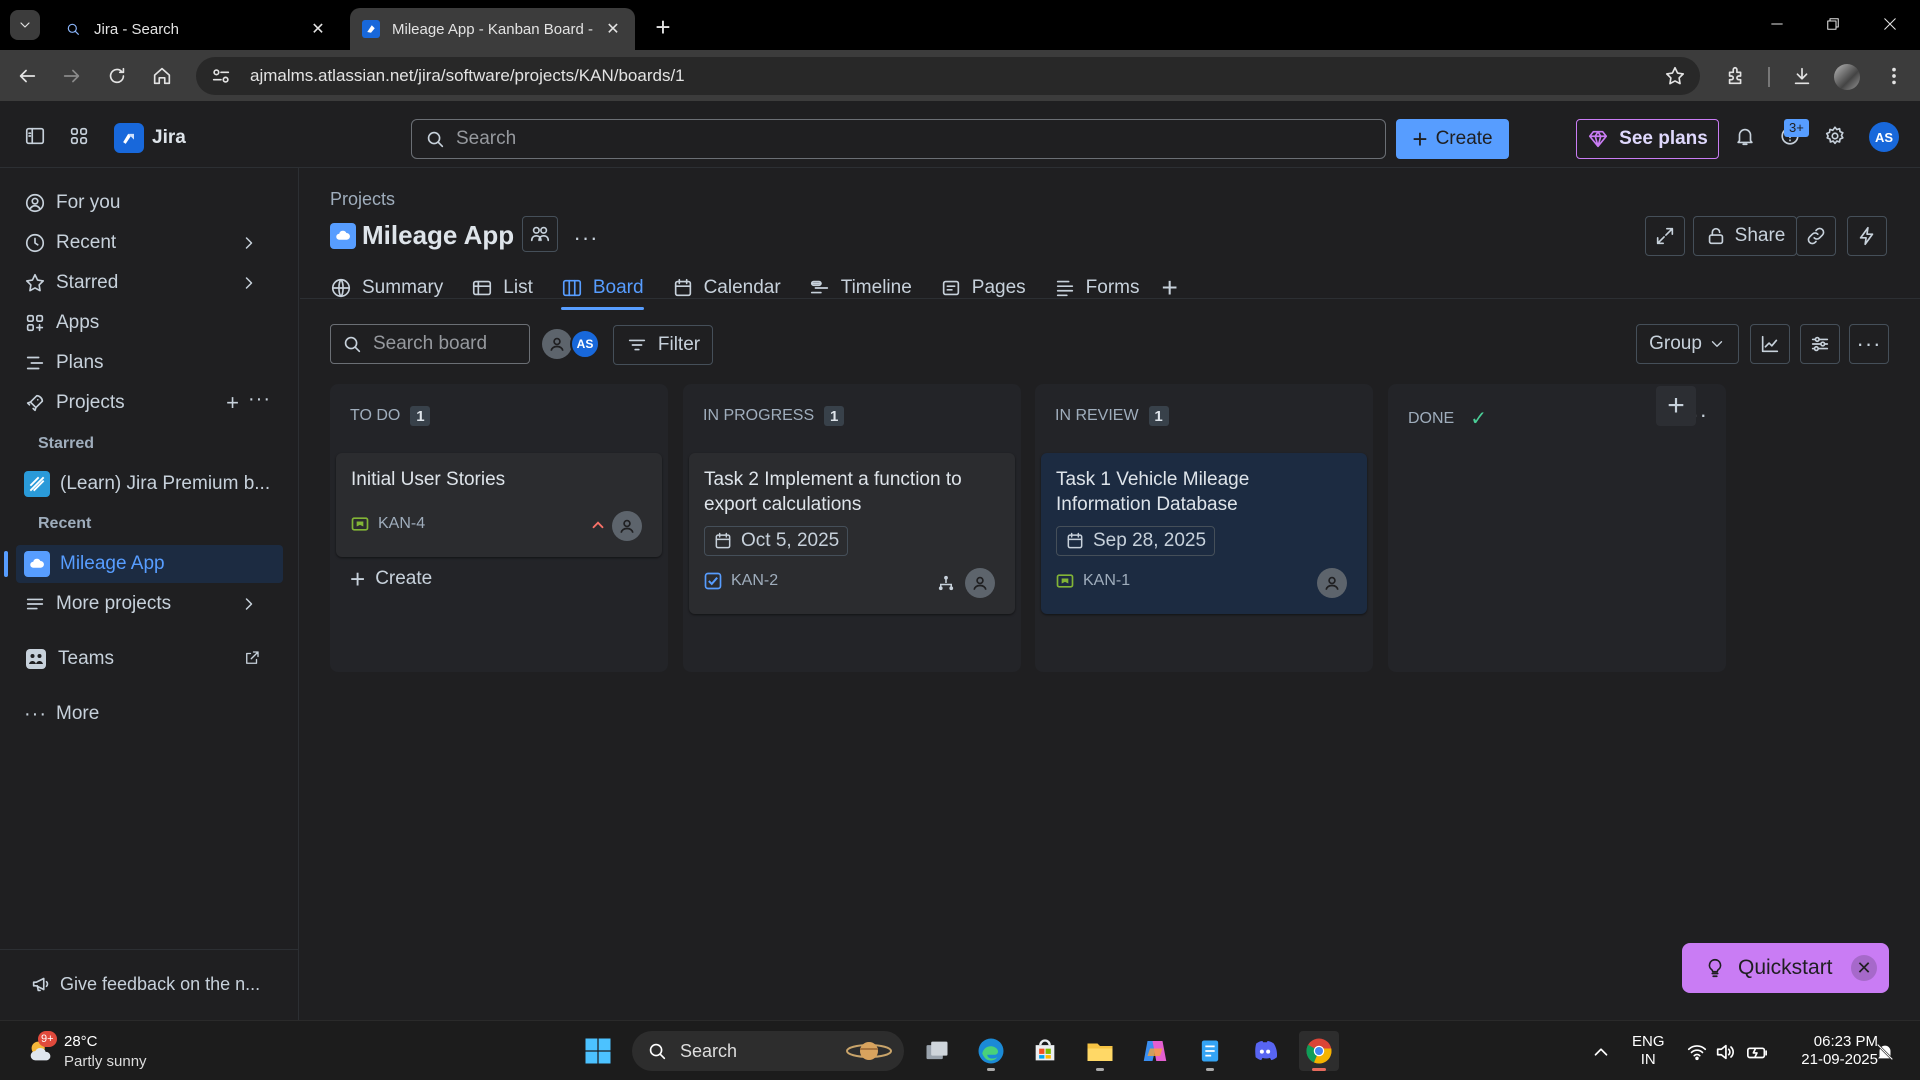  I want to click on plans-icon, so click(35, 363).